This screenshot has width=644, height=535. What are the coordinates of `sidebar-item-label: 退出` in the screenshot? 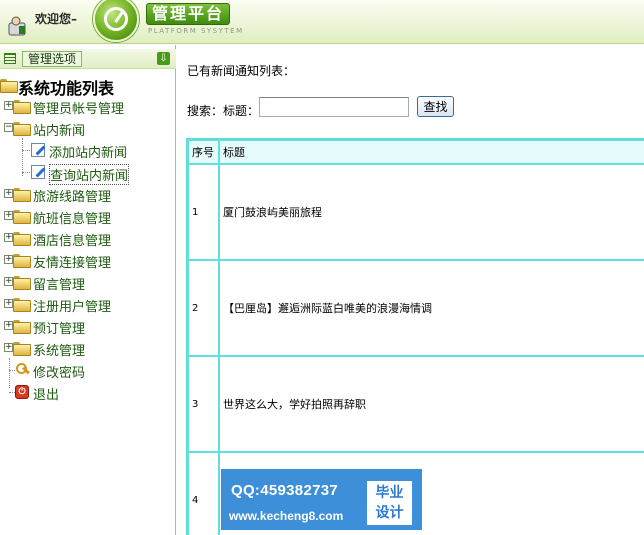 It's located at (46, 395).